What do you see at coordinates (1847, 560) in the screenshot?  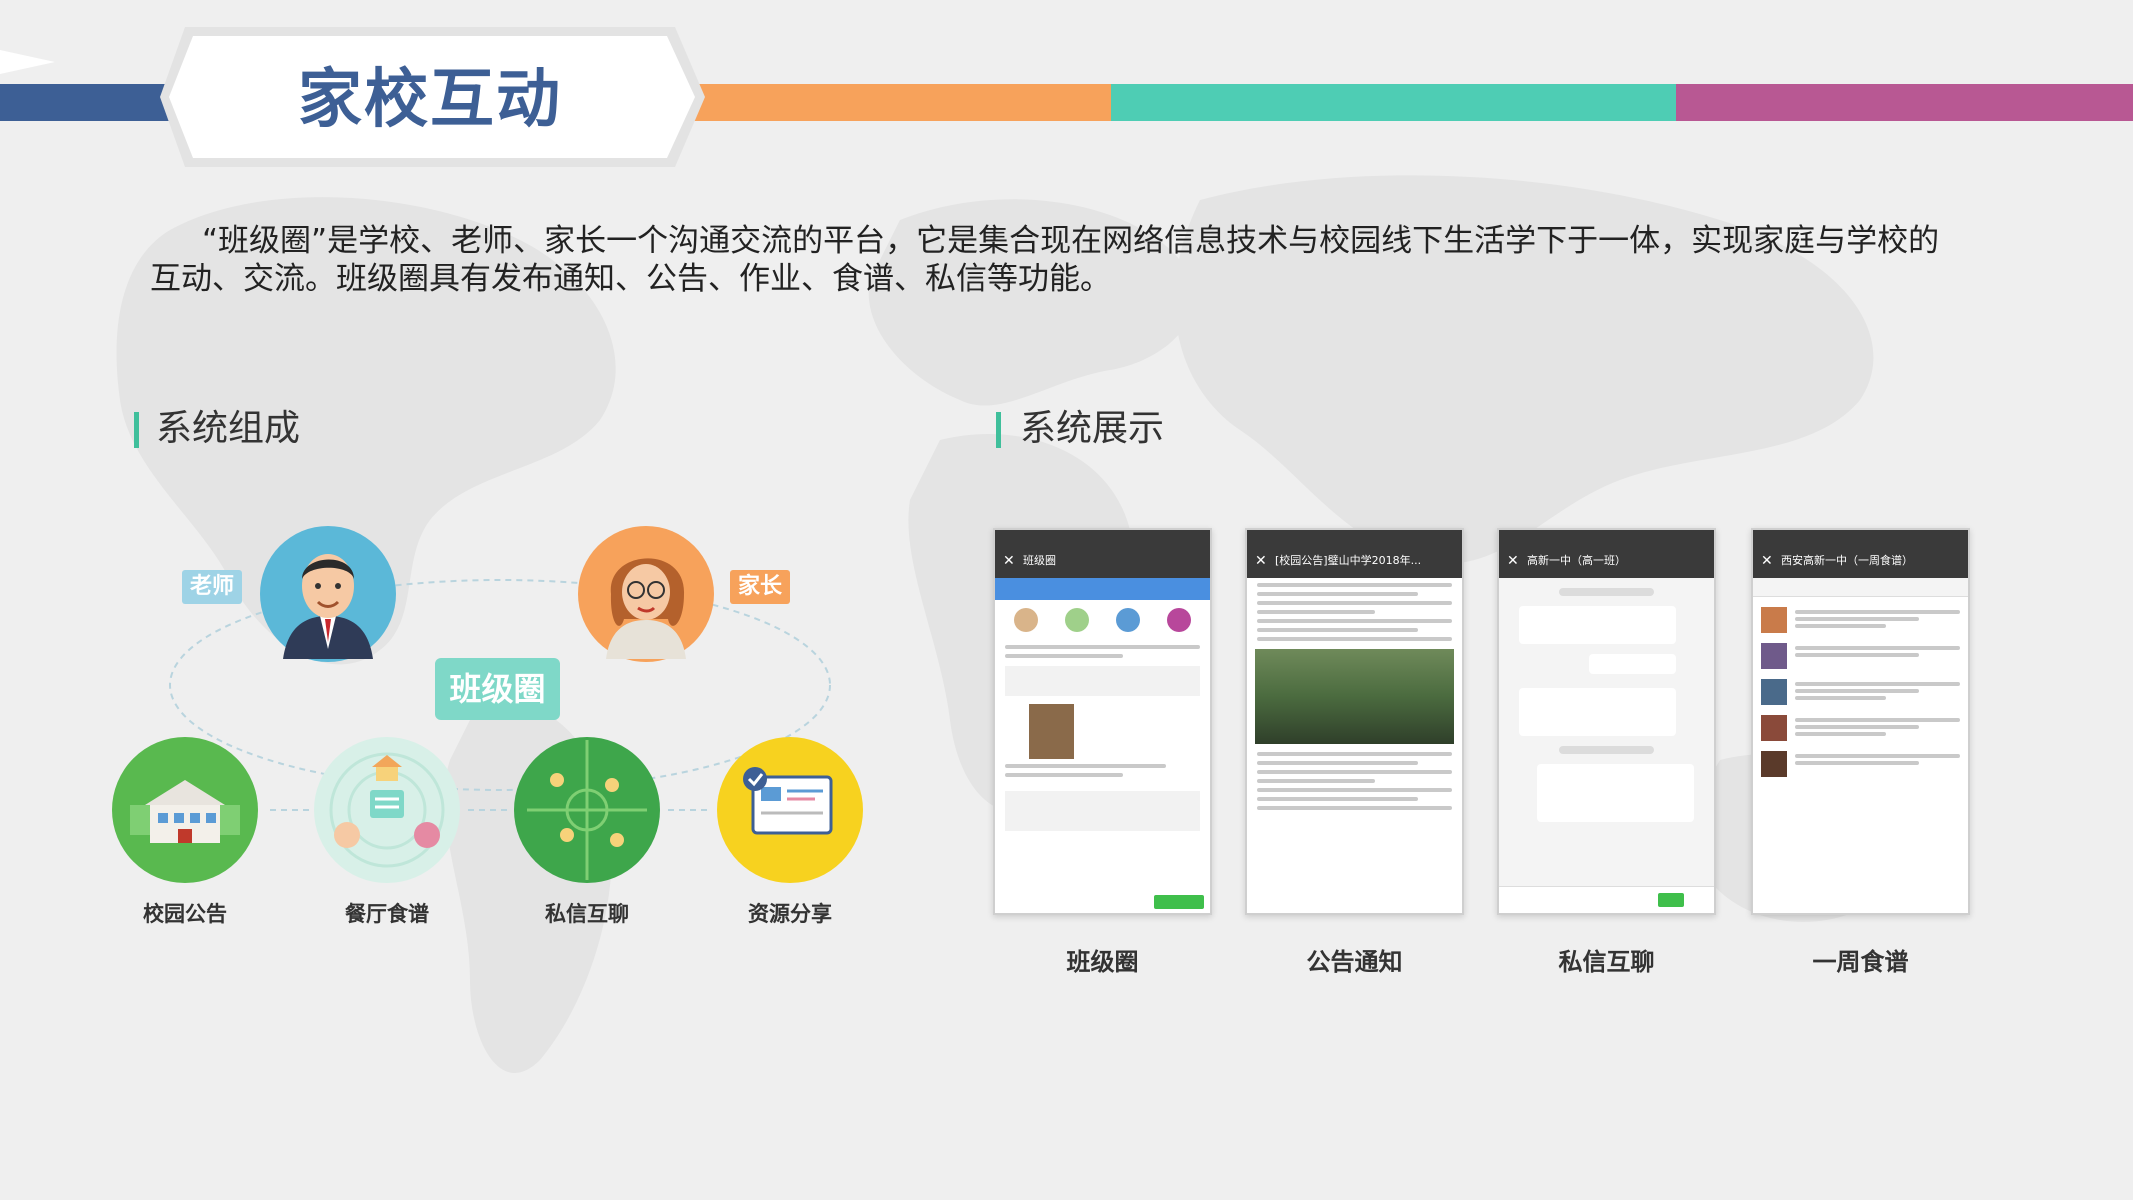 I see `phone-header-weekly-recipe: 西安高新一中（一周食谱）` at bounding box center [1847, 560].